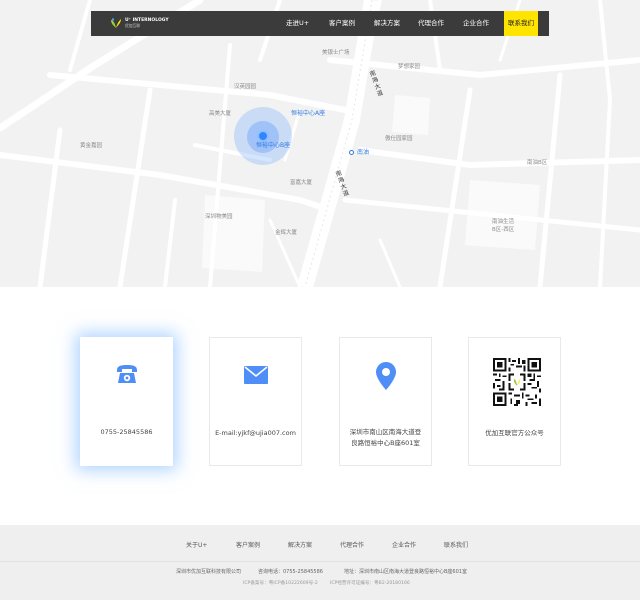  I want to click on qr-code-icon, so click(517, 382).